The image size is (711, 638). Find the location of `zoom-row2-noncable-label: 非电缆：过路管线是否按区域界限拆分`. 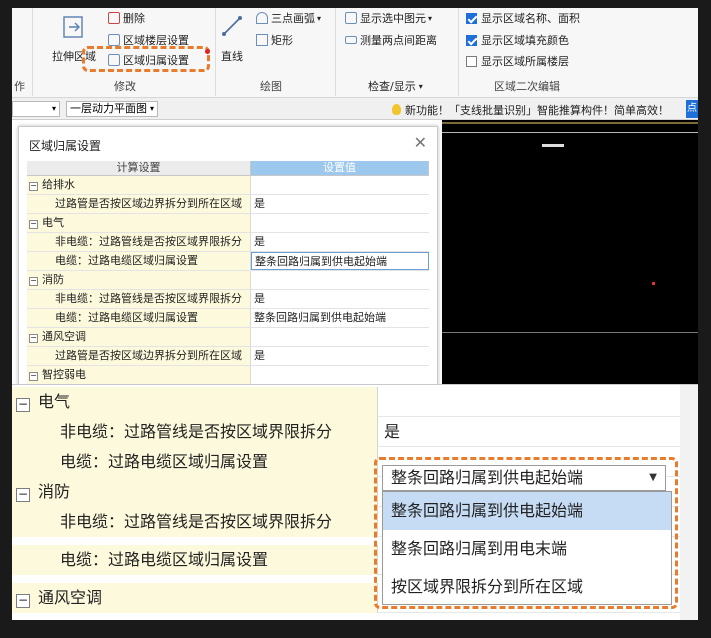

zoom-row2-noncable-label: 非电缆：过路管线是否按区域界限拆分 is located at coordinates (196, 521).